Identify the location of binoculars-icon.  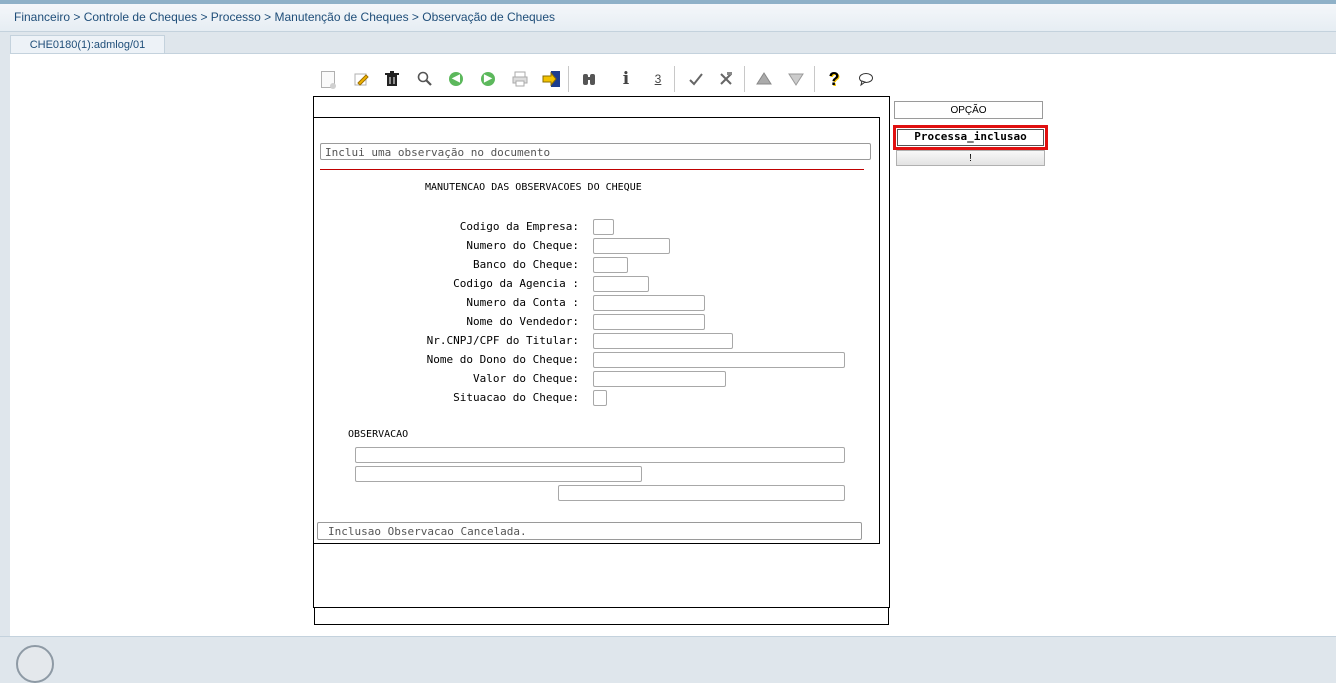
(589, 79).